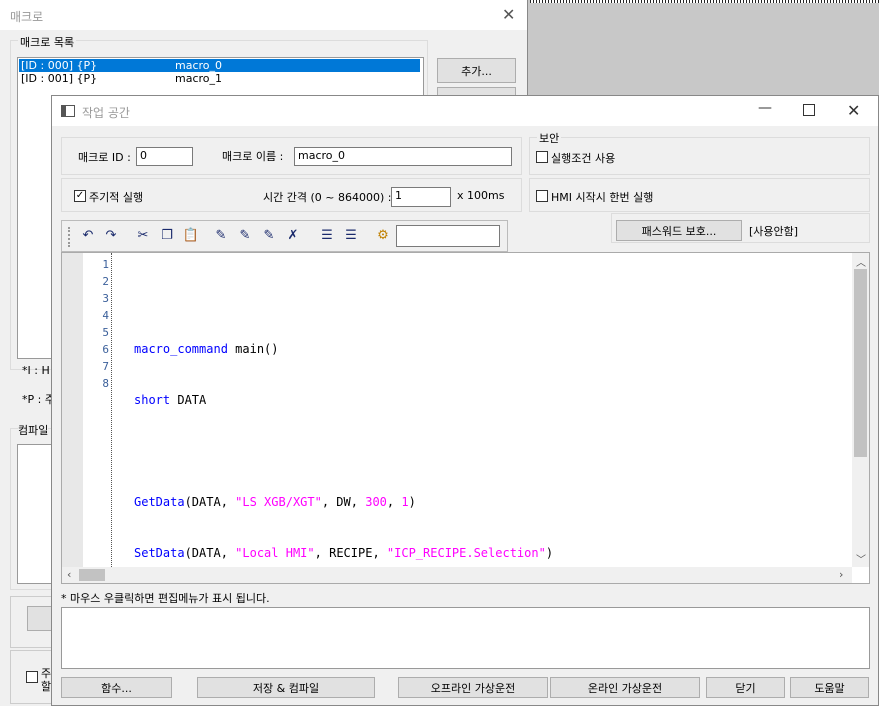 The width and height of the screenshot is (879, 706). I want to click on line-number: 7, so click(105, 366).